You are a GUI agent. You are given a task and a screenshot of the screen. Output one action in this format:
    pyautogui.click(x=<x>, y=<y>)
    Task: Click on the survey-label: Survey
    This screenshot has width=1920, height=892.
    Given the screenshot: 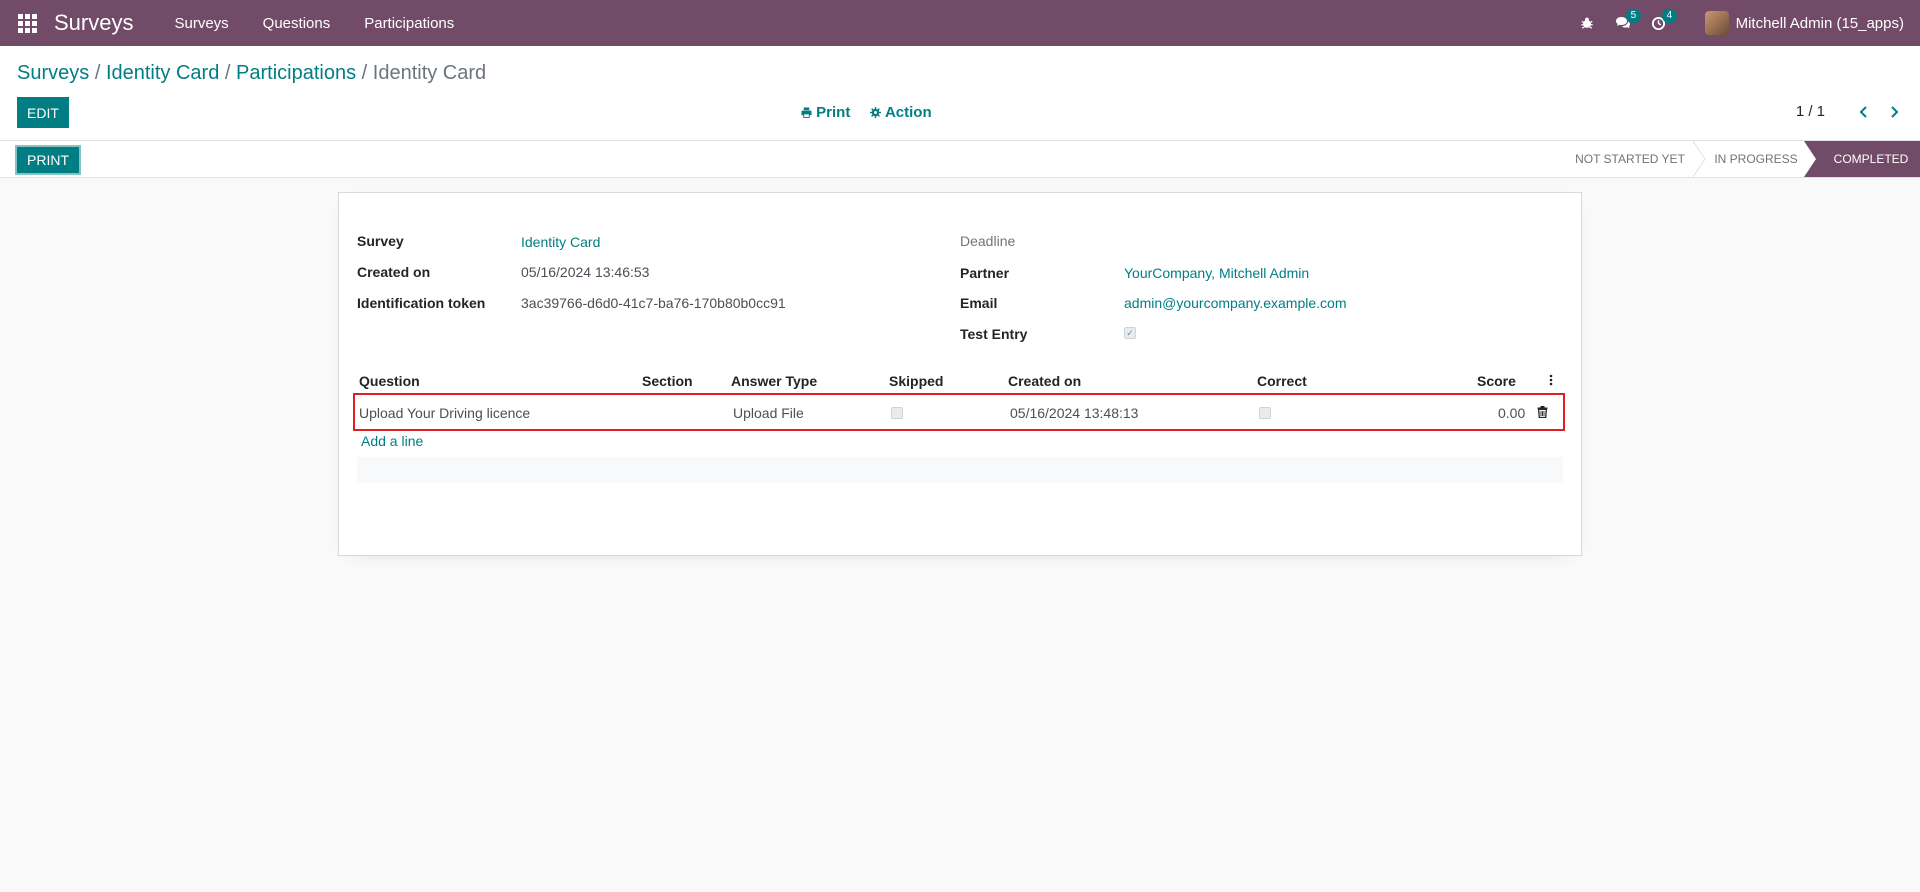 What is the action you would take?
    pyautogui.click(x=380, y=241)
    